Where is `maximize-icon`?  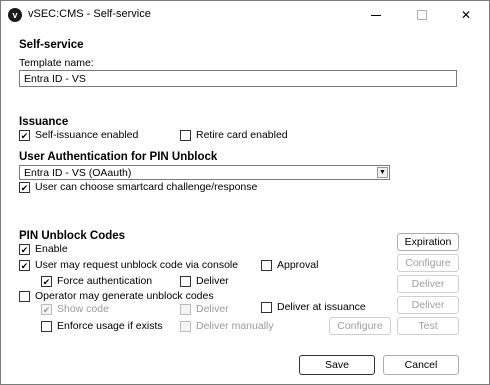 maximize-icon is located at coordinates (422, 15).